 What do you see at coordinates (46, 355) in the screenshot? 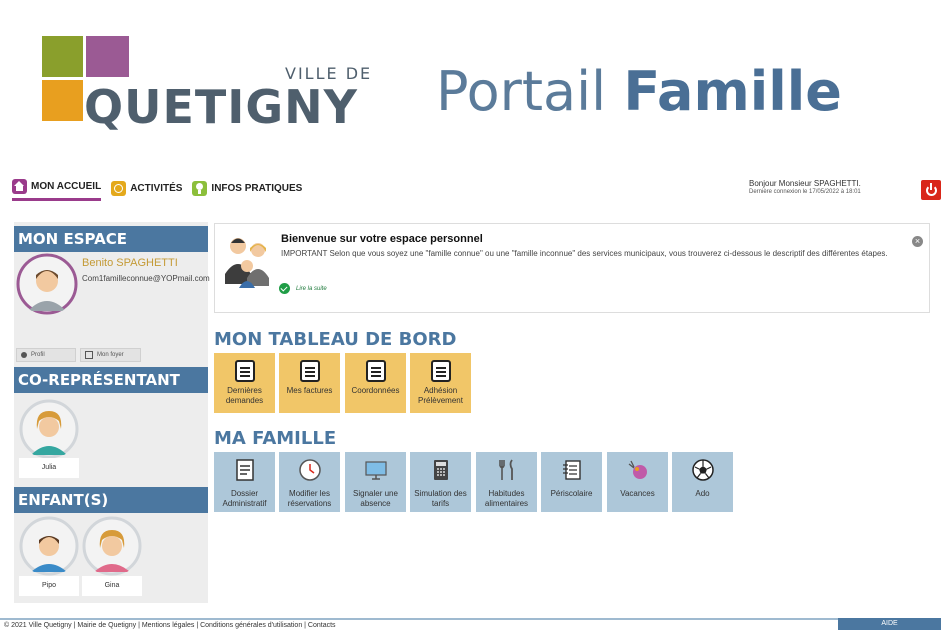
I see `profile-button: Profil` at bounding box center [46, 355].